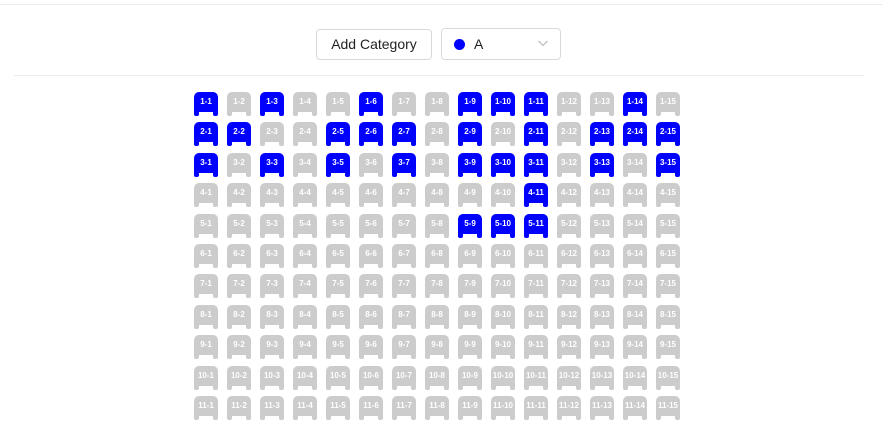  Describe the element at coordinates (239, 347) in the screenshot. I see `seat-9-2: 9-2` at that location.